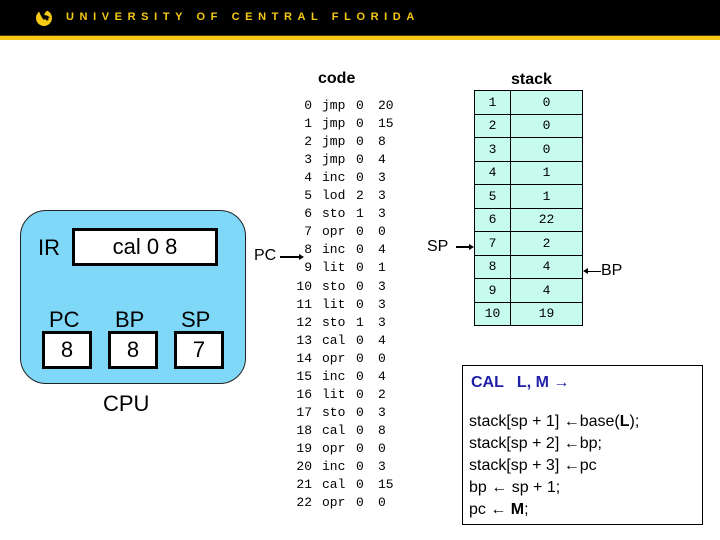  I want to click on cal-semantics-post: );, so click(634, 421).